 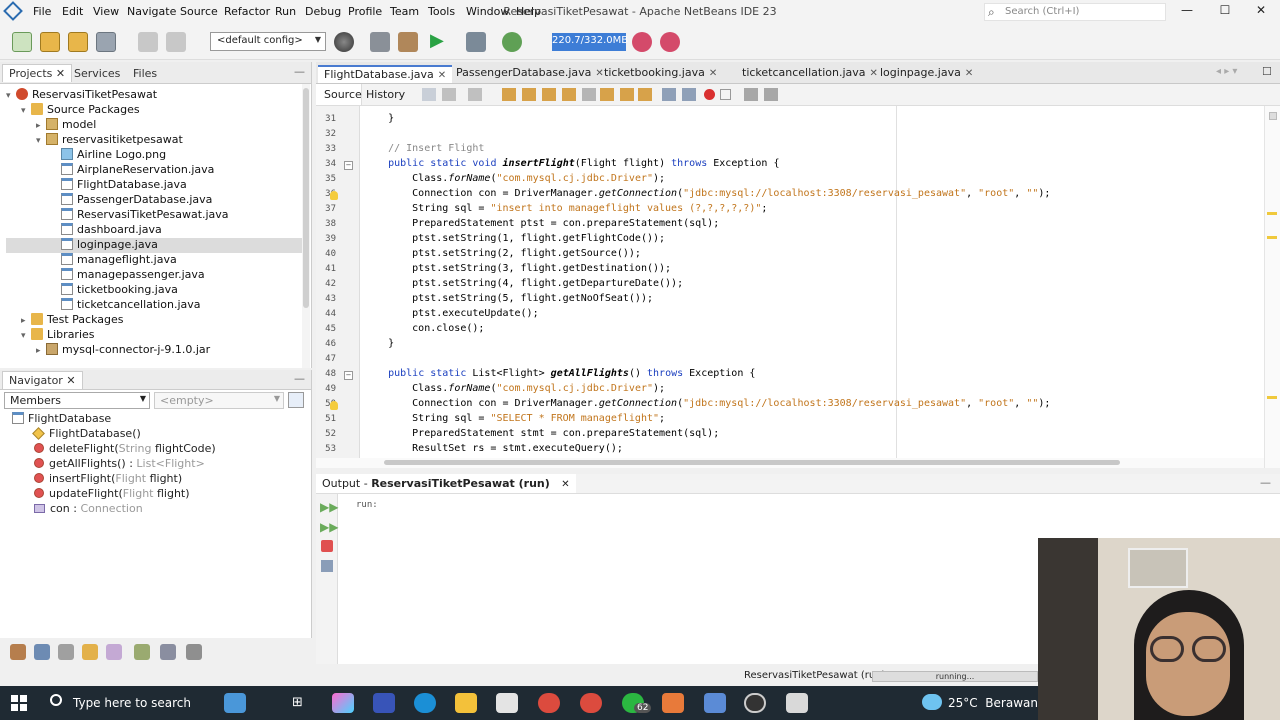 What do you see at coordinates (154, 215) in the screenshot?
I see `tree-node: ReservasiTiketPesawat.java` at bounding box center [154, 215].